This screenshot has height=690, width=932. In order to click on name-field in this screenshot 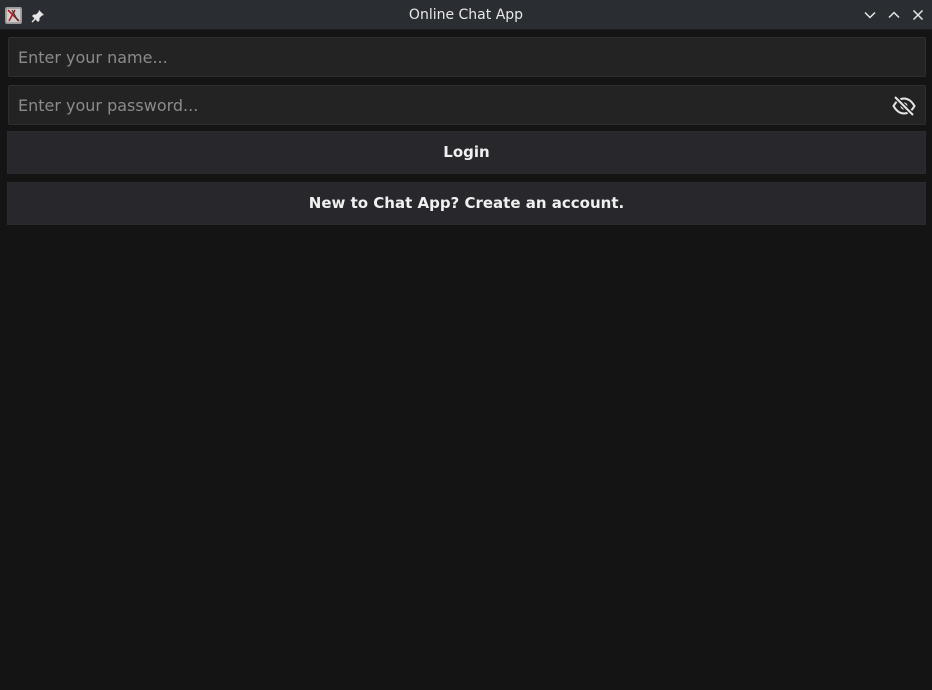, I will do `click(467, 57)`.